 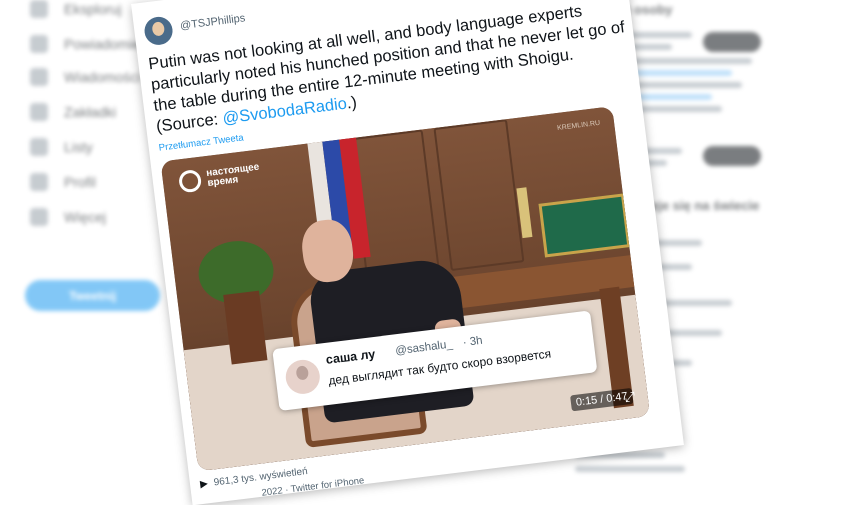 What do you see at coordinates (39, 217) in the screenshot?
I see `more-icon` at bounding box center [39, 217].